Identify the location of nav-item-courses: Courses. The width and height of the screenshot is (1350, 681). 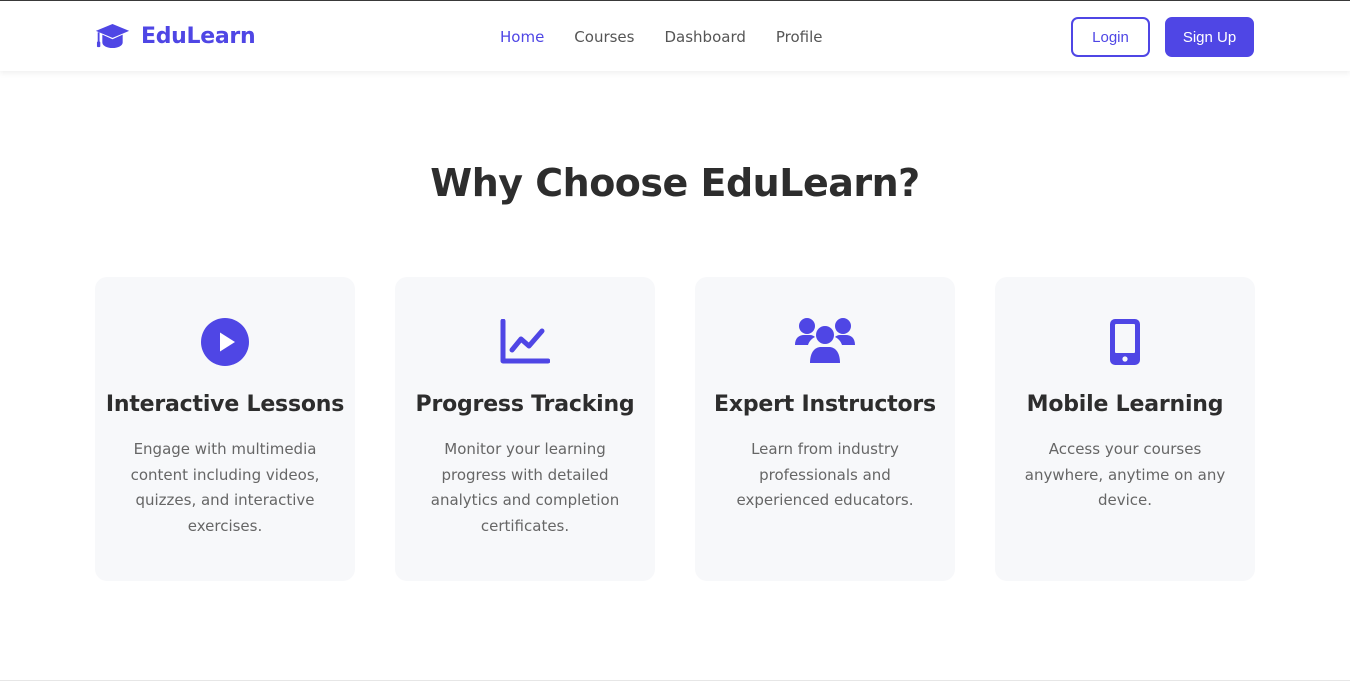
(604, 37).